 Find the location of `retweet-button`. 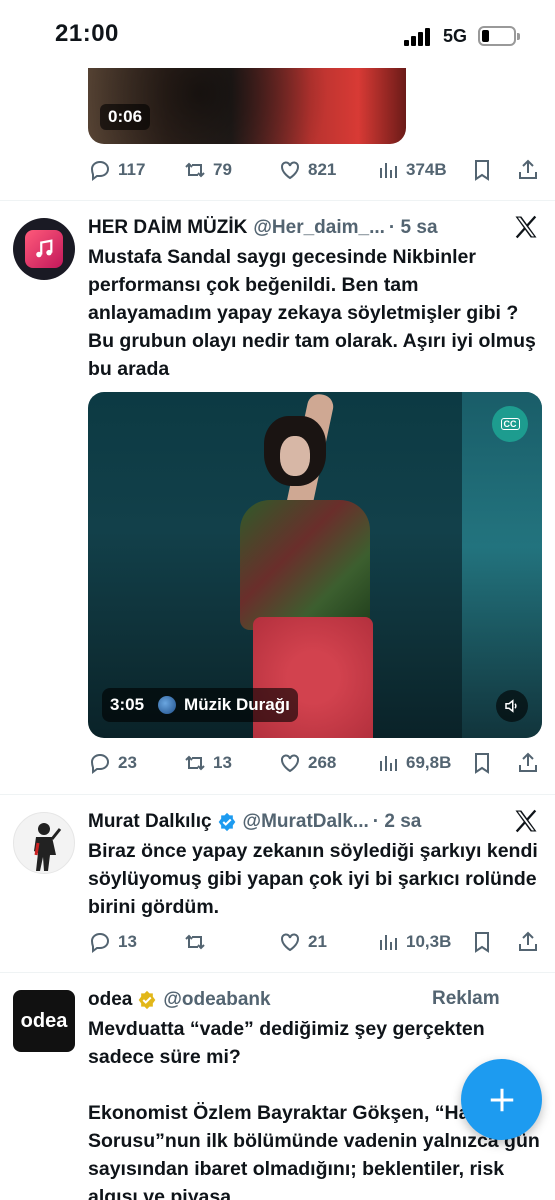

retweet-button is located at coordinates (198, 942).